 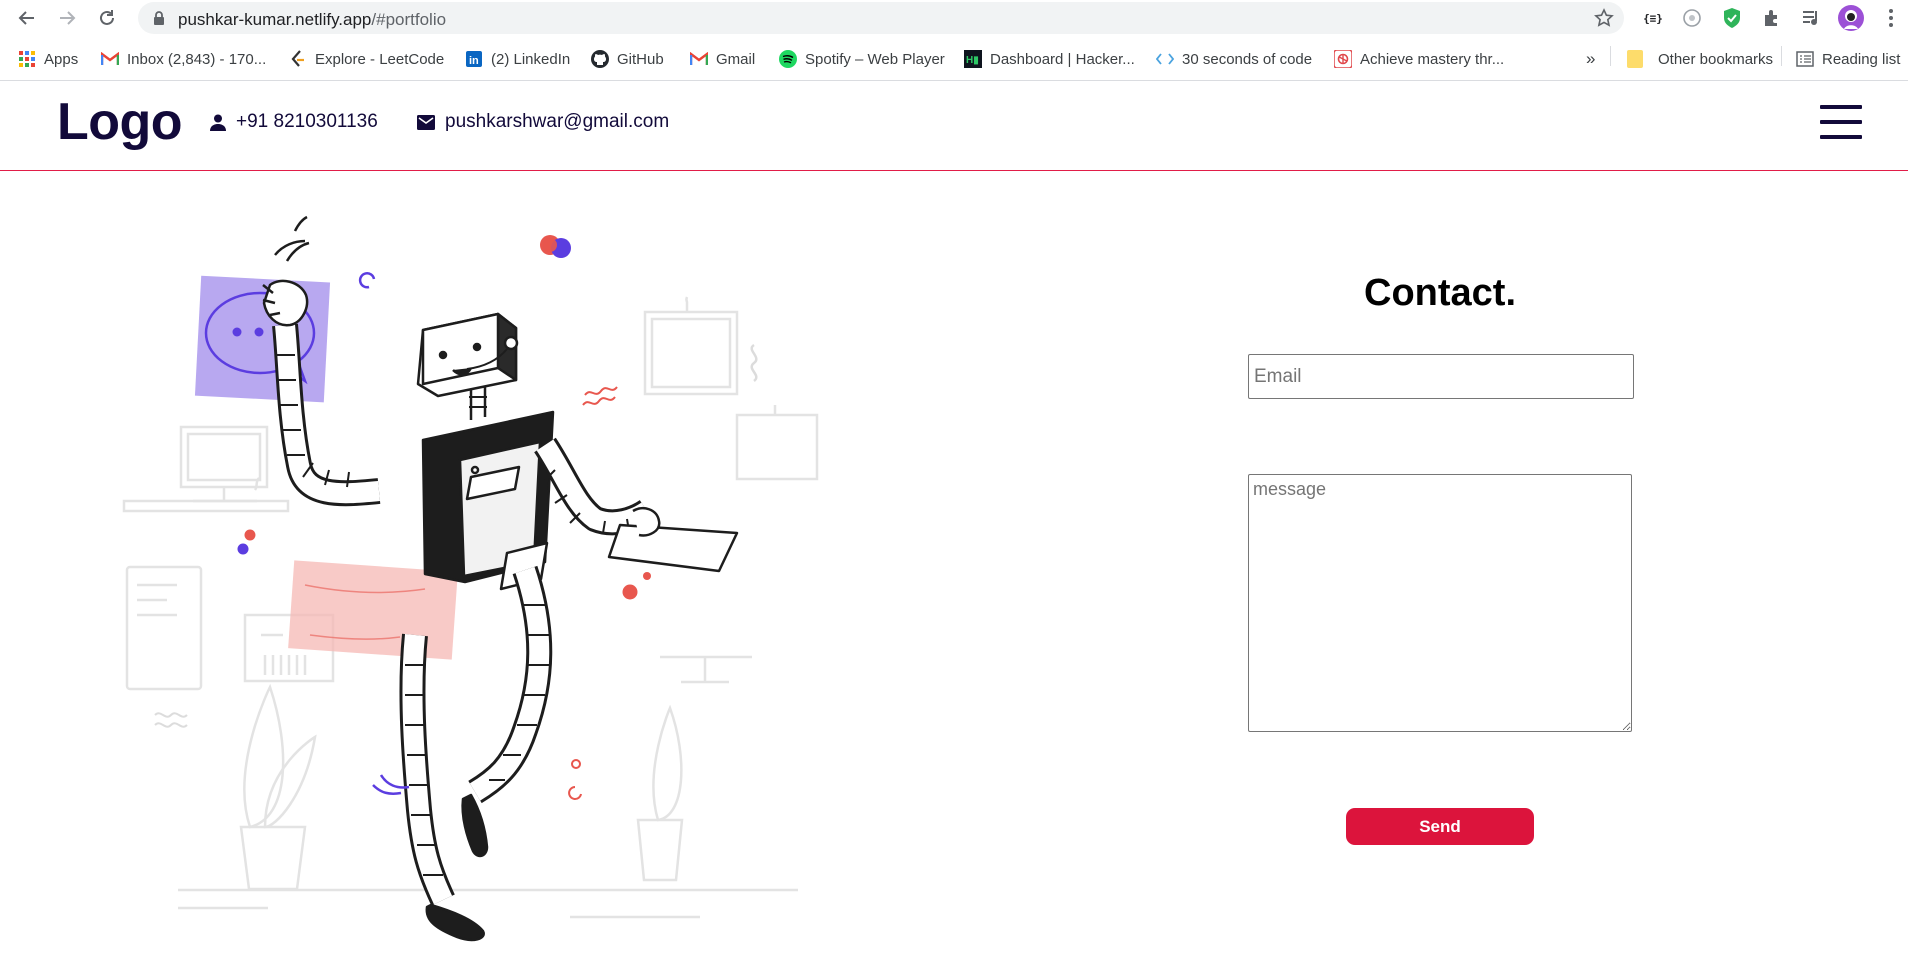 I want to click on email-input, so click(x=1441, y=376).